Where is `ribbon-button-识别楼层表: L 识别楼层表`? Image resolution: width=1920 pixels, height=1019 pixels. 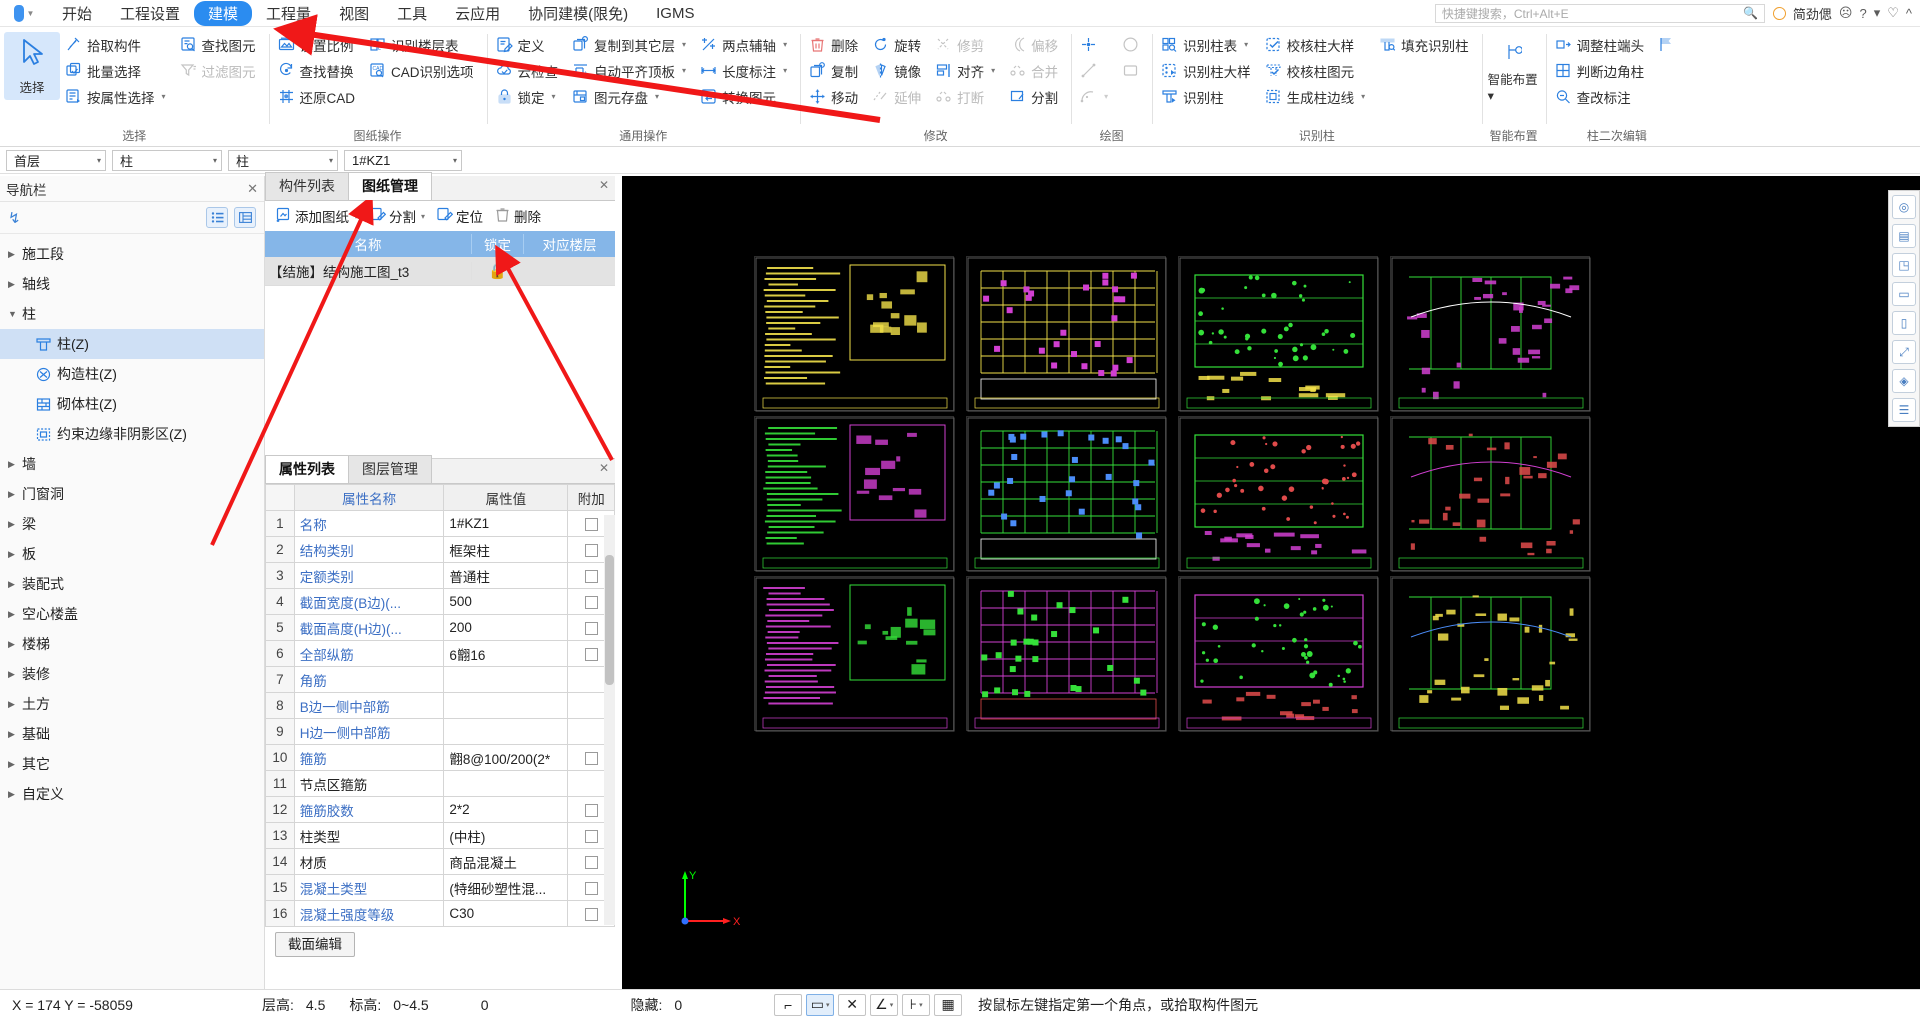 ribbon-button-识别楼层表: L 识别楼层表 is located at coordinates (423, 44).